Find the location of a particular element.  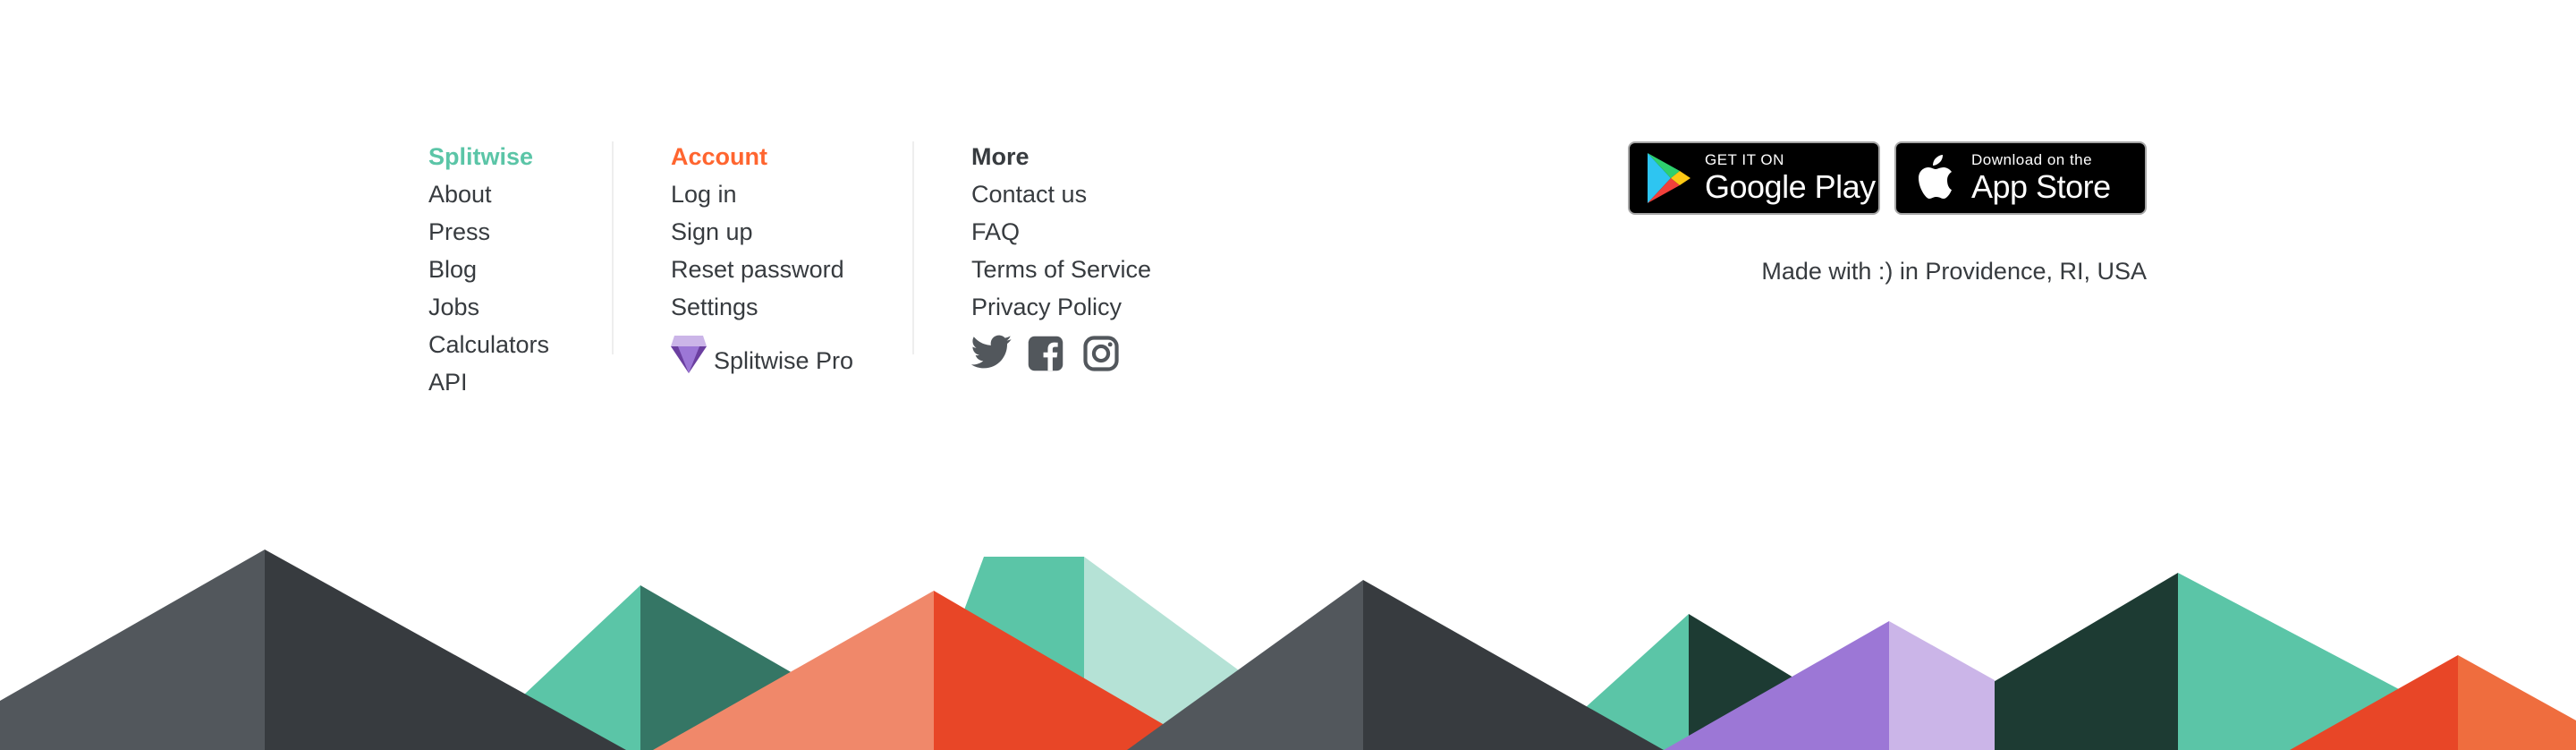

instagram-icon is located at coordinates (1102, 353).